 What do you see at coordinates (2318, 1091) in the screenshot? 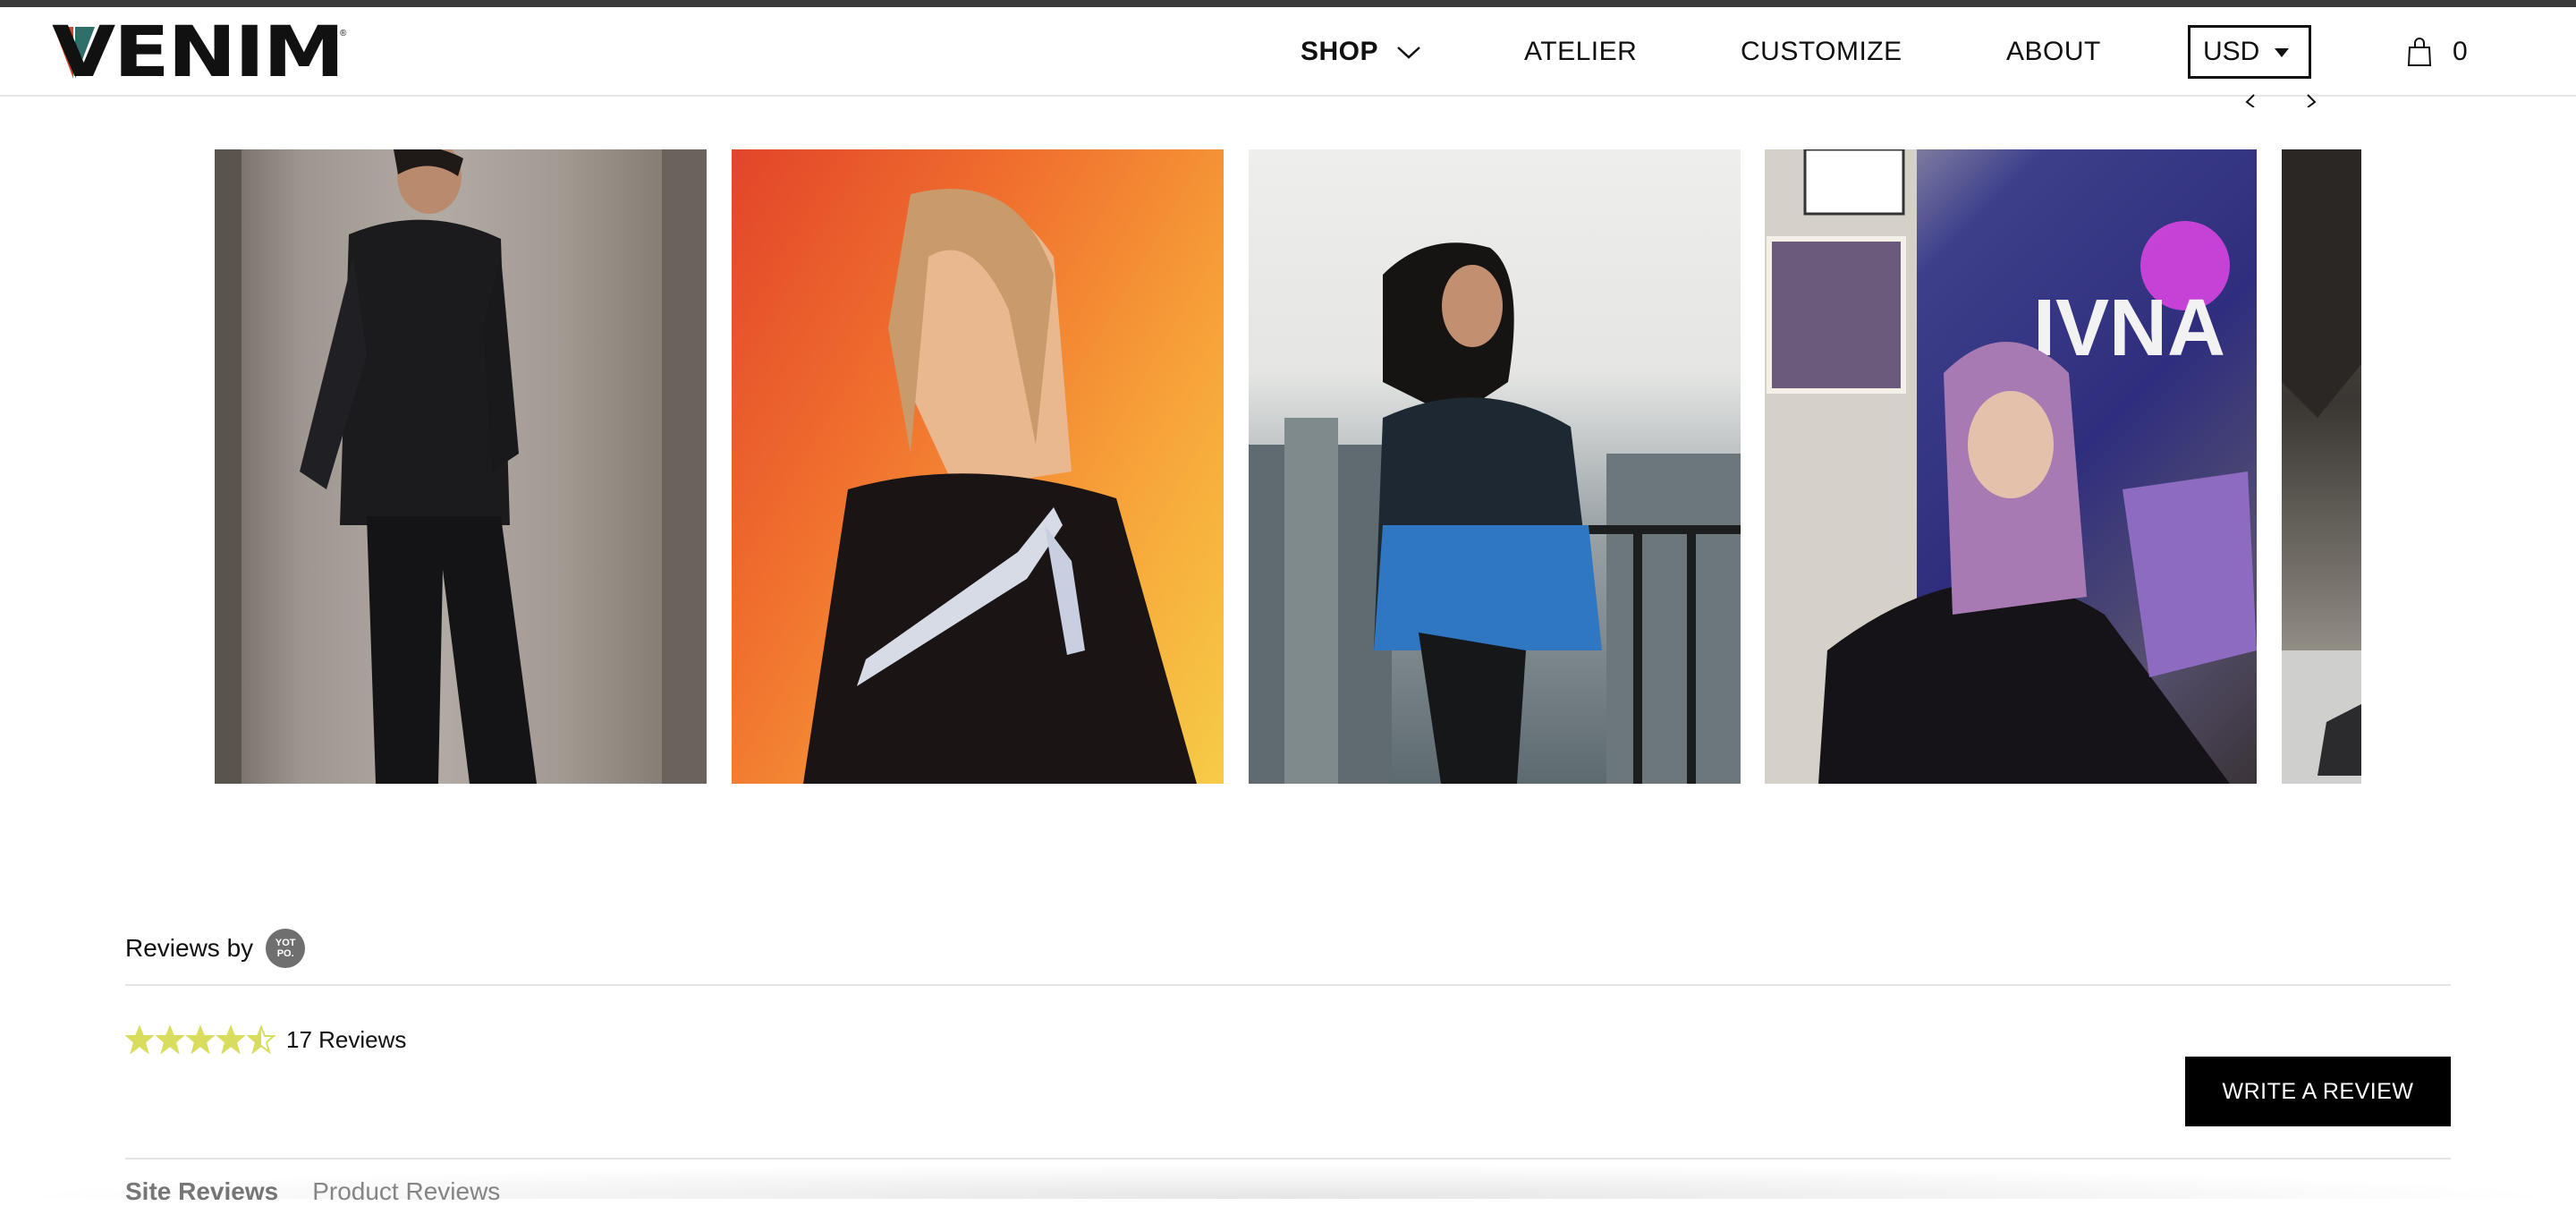
I see `write-review-button: WRITE A REVIEW` at bounding box center [2318, 1091].